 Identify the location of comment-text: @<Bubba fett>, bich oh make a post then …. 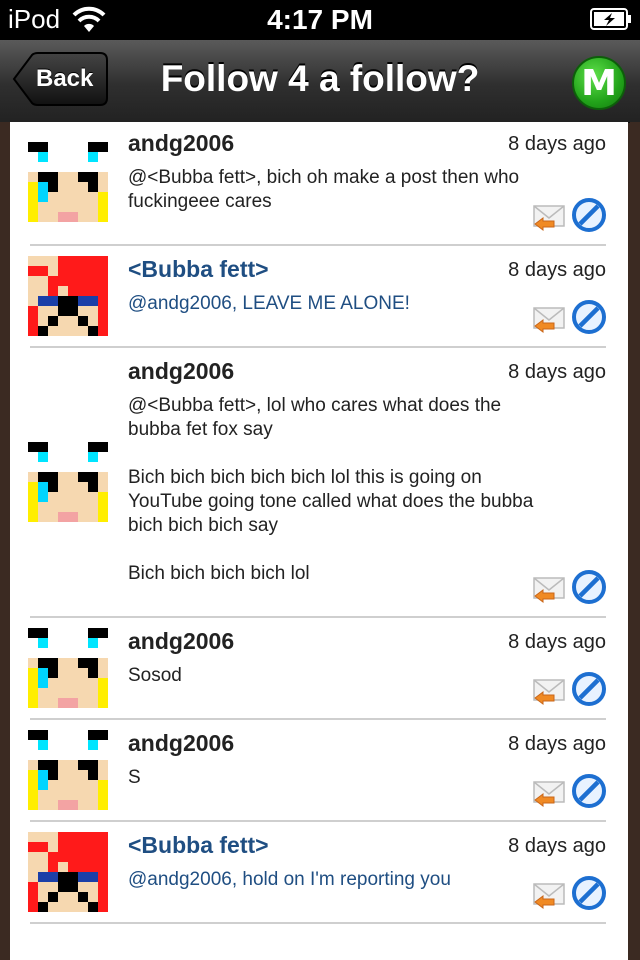
(326, 189).